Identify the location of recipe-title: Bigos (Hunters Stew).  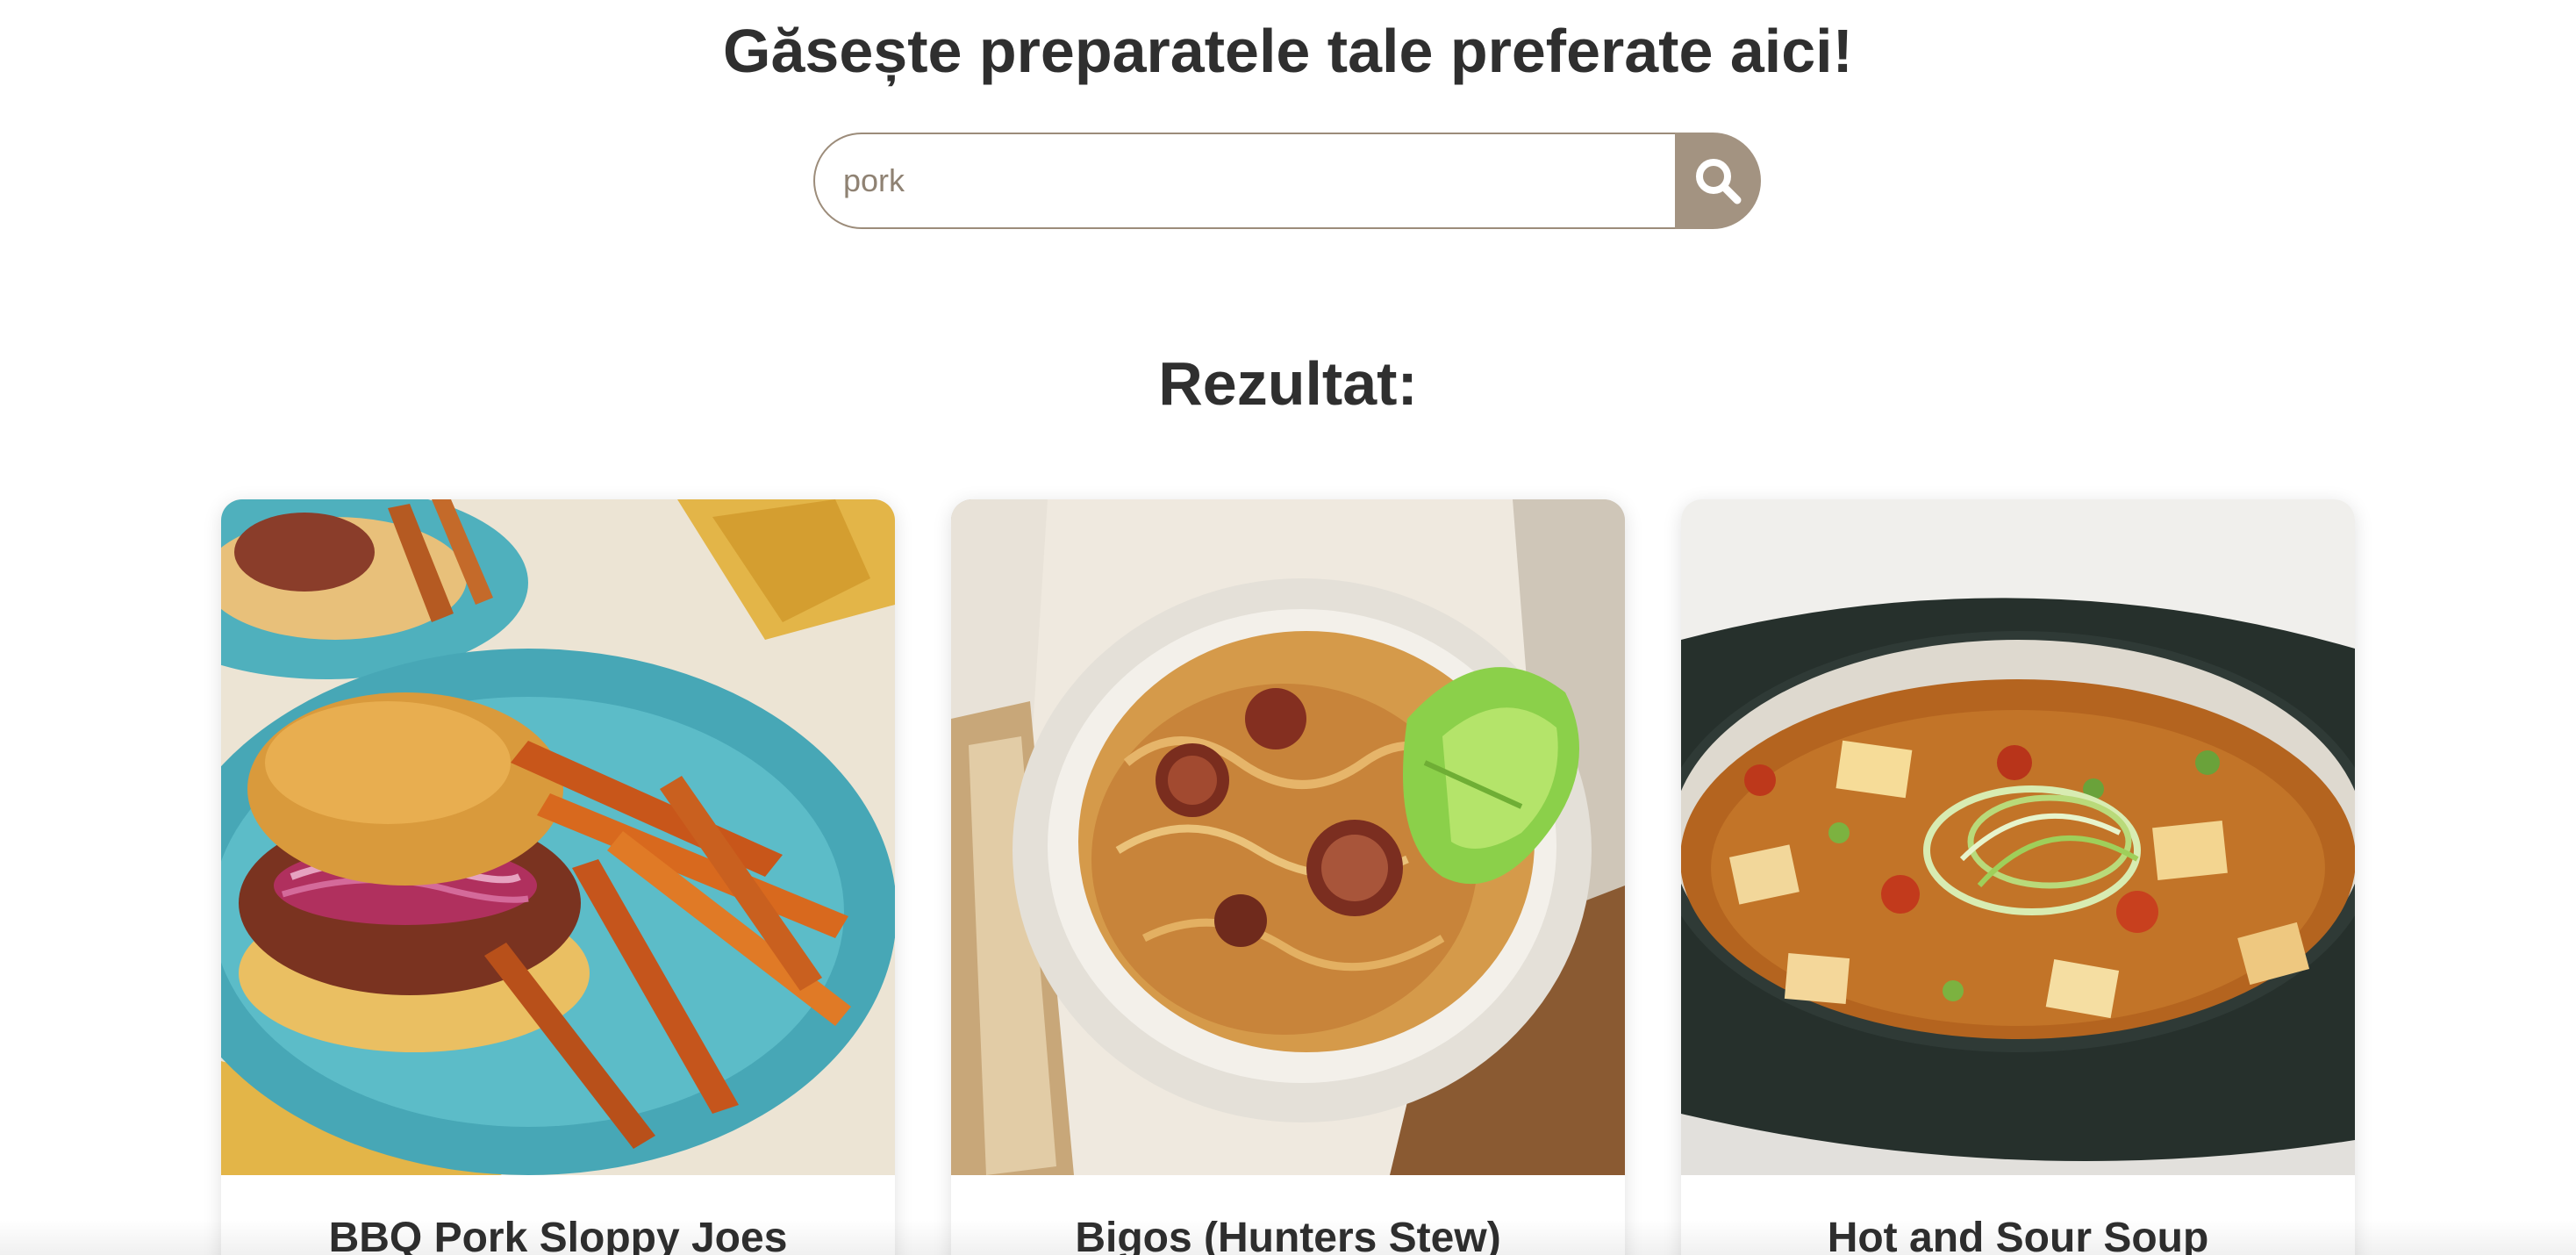
(1288, 1233).